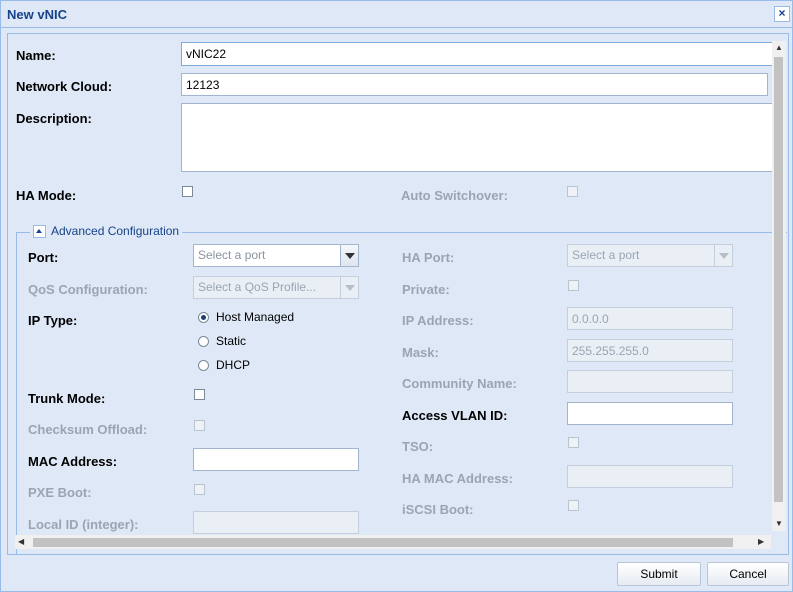 The height and width of the screenshot is (592, 793). What do you see at coordinates (36, 55) in the screenshot?
I see `name-label: Name:` at bounding box center [36, 55].